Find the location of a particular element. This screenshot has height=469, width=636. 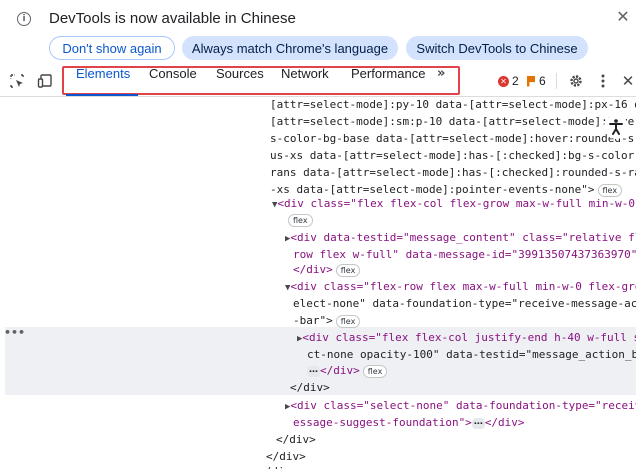

code-line-with-chip: </div> flex is located at coordinates (327, 269).